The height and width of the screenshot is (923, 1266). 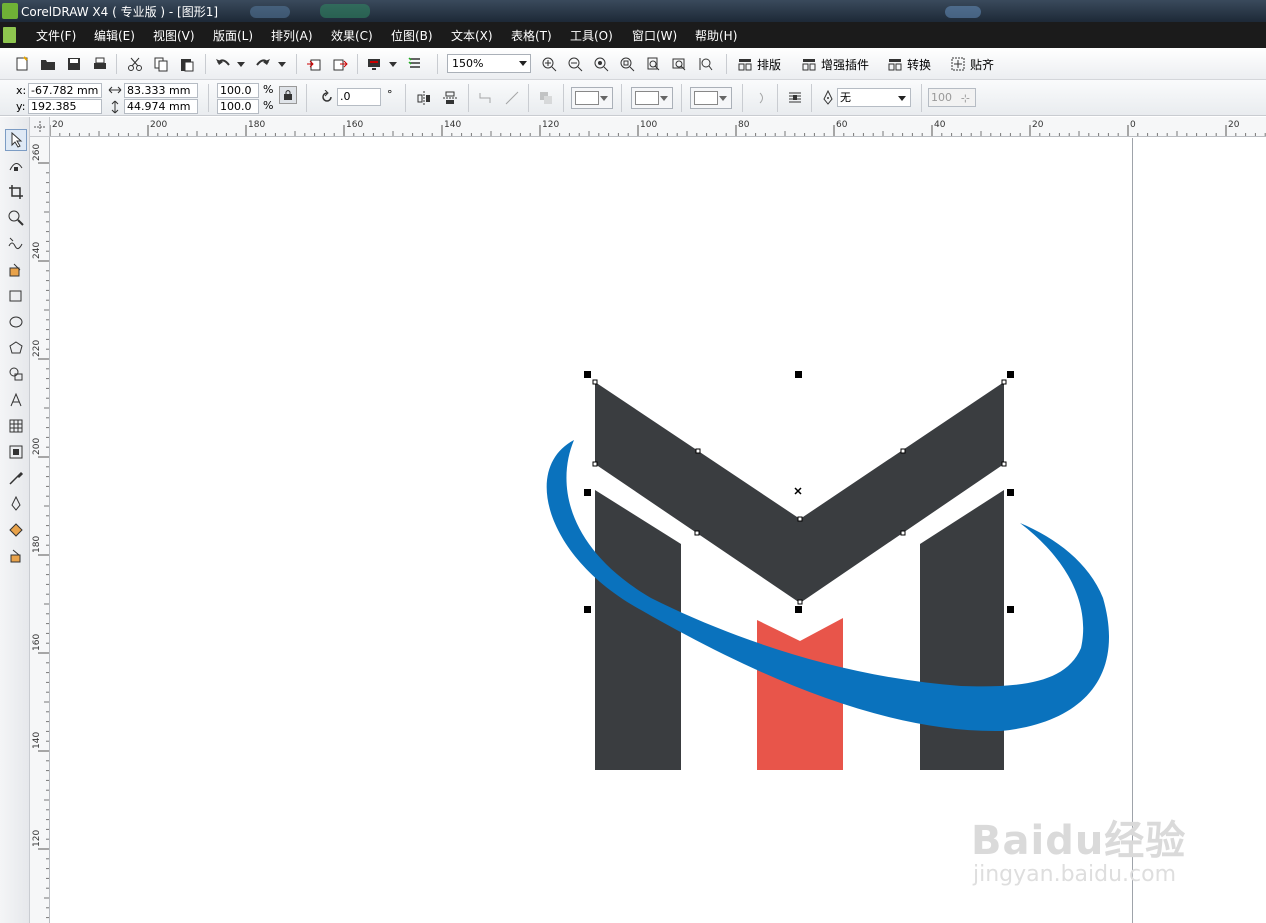 What do you see at coordinates (238, 106) in the screenshot?
I see `scale-y-field: 100.0` at bounding box center [238, 106].